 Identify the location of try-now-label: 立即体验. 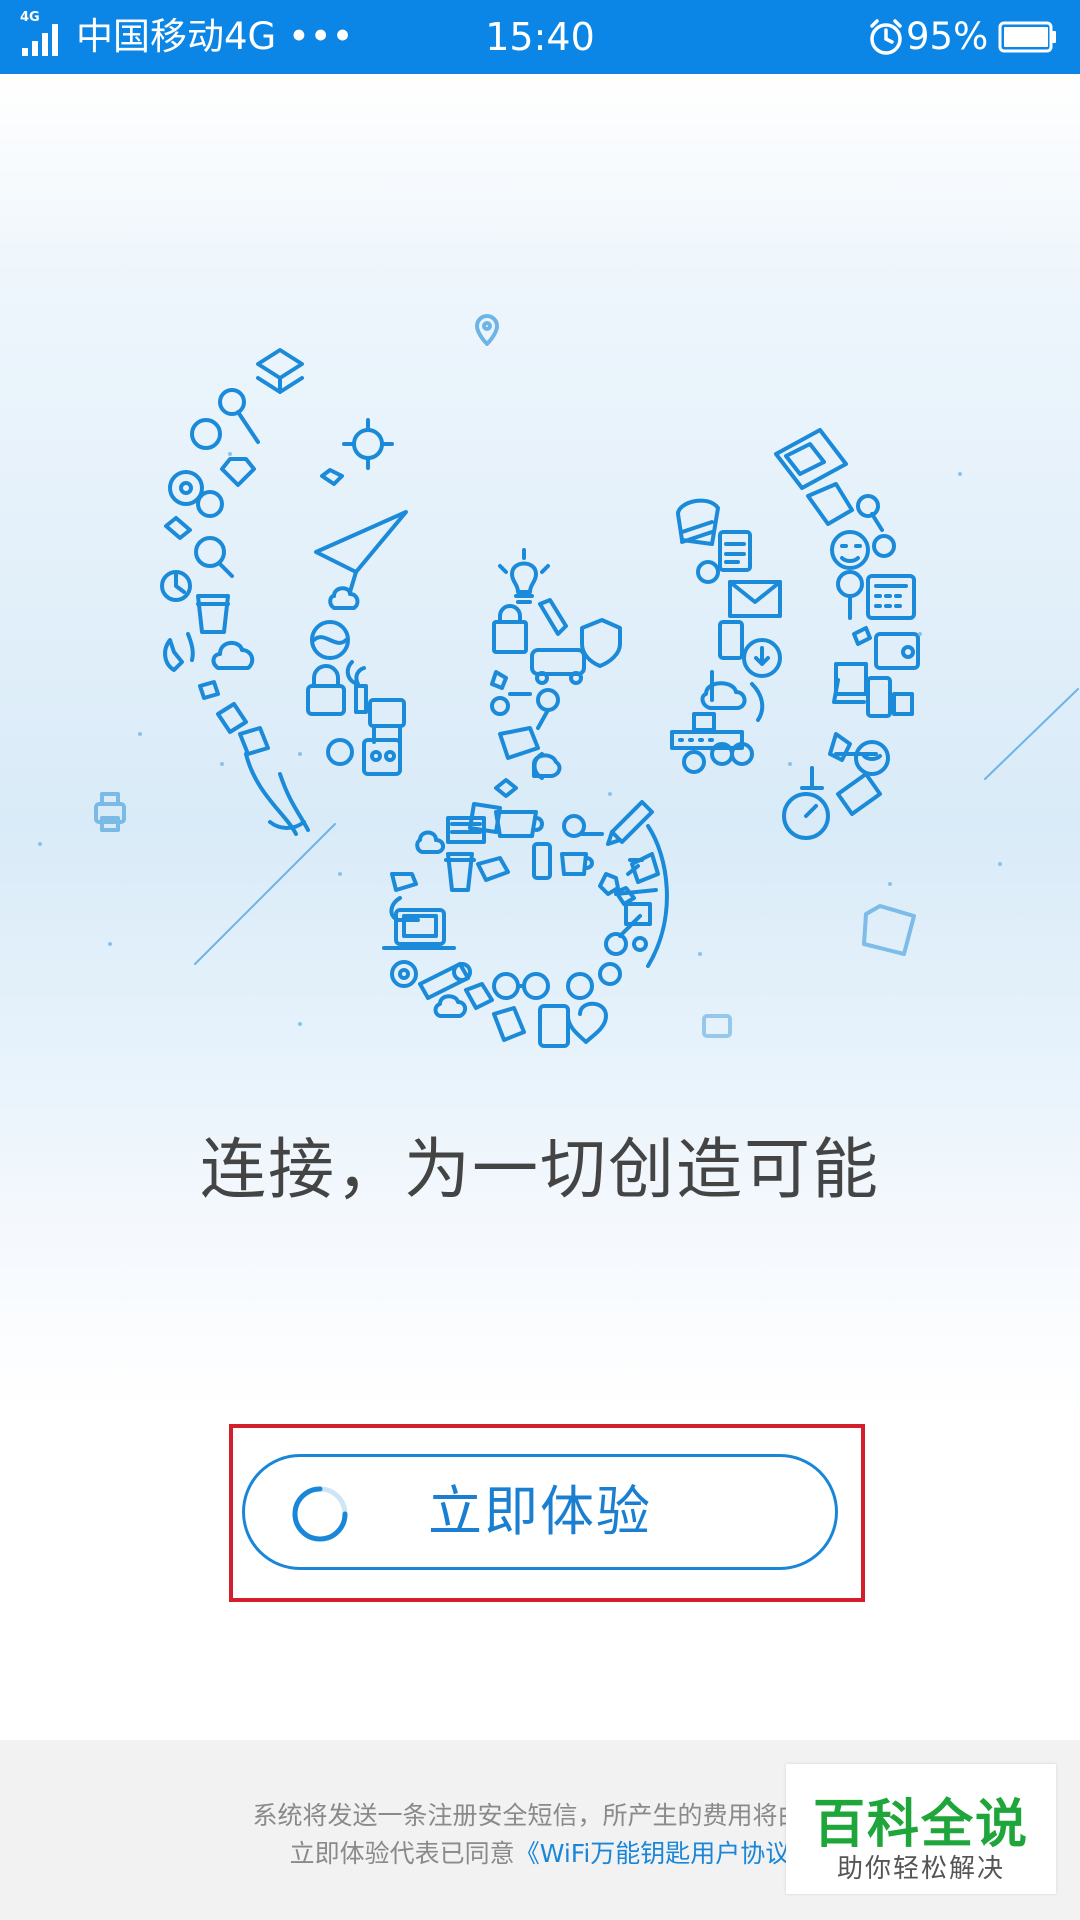
(540, 1511).